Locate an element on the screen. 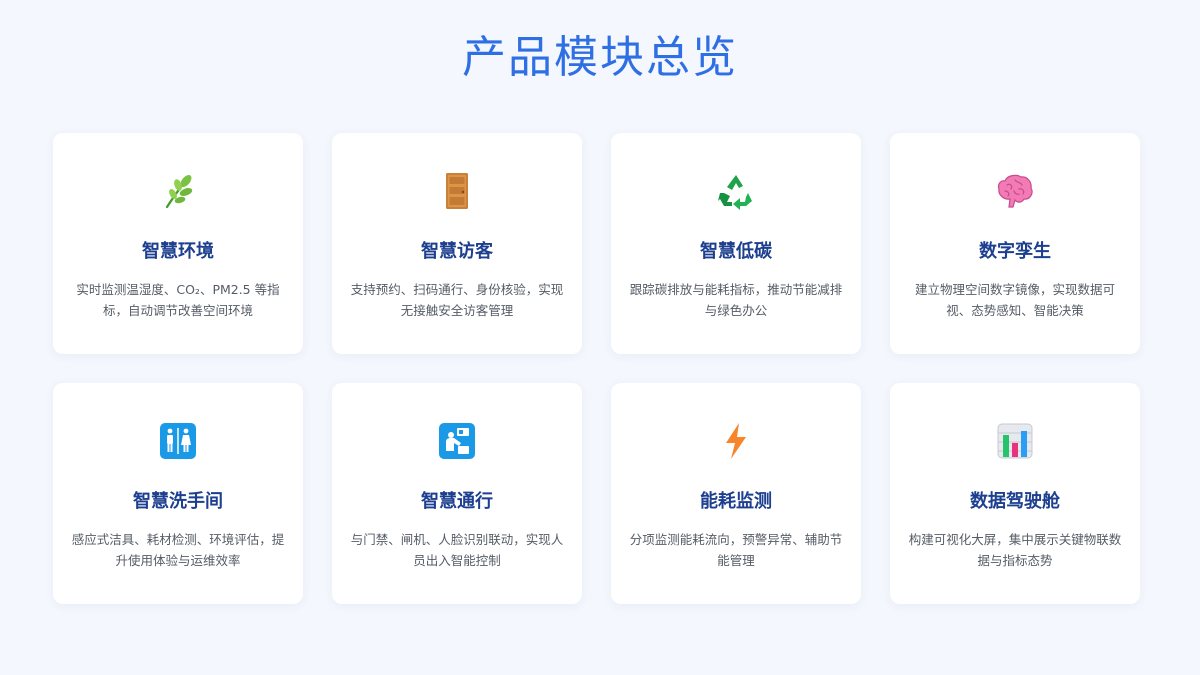 The width and height of the screenshot is (1200, 675). module-card-smart-access: 智慧通行 与门禁、闸机、人脸识别联动，实现人员出入智能控制 is located at coordinates (457, 493).